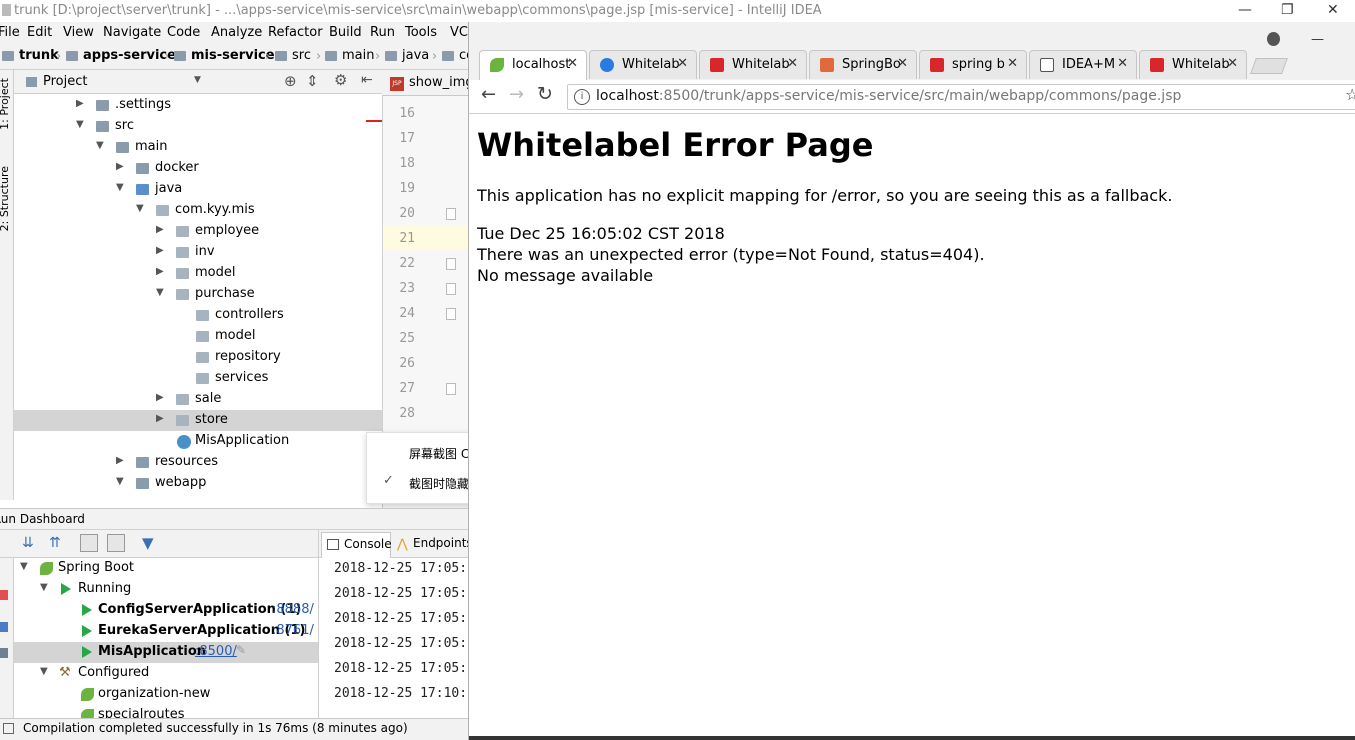 The height and width of the screenshot is (740, 1355). Describe the element at coordinates (367, 80) in the screenshot. I see `hide-panel-icon: ⇤` at that location.